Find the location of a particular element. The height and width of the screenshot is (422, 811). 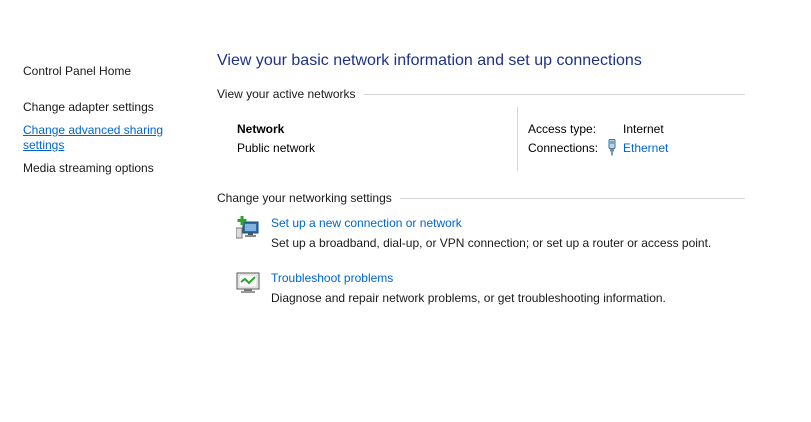

active-networks-header: View your active networks is located at coordinates (481, 94).